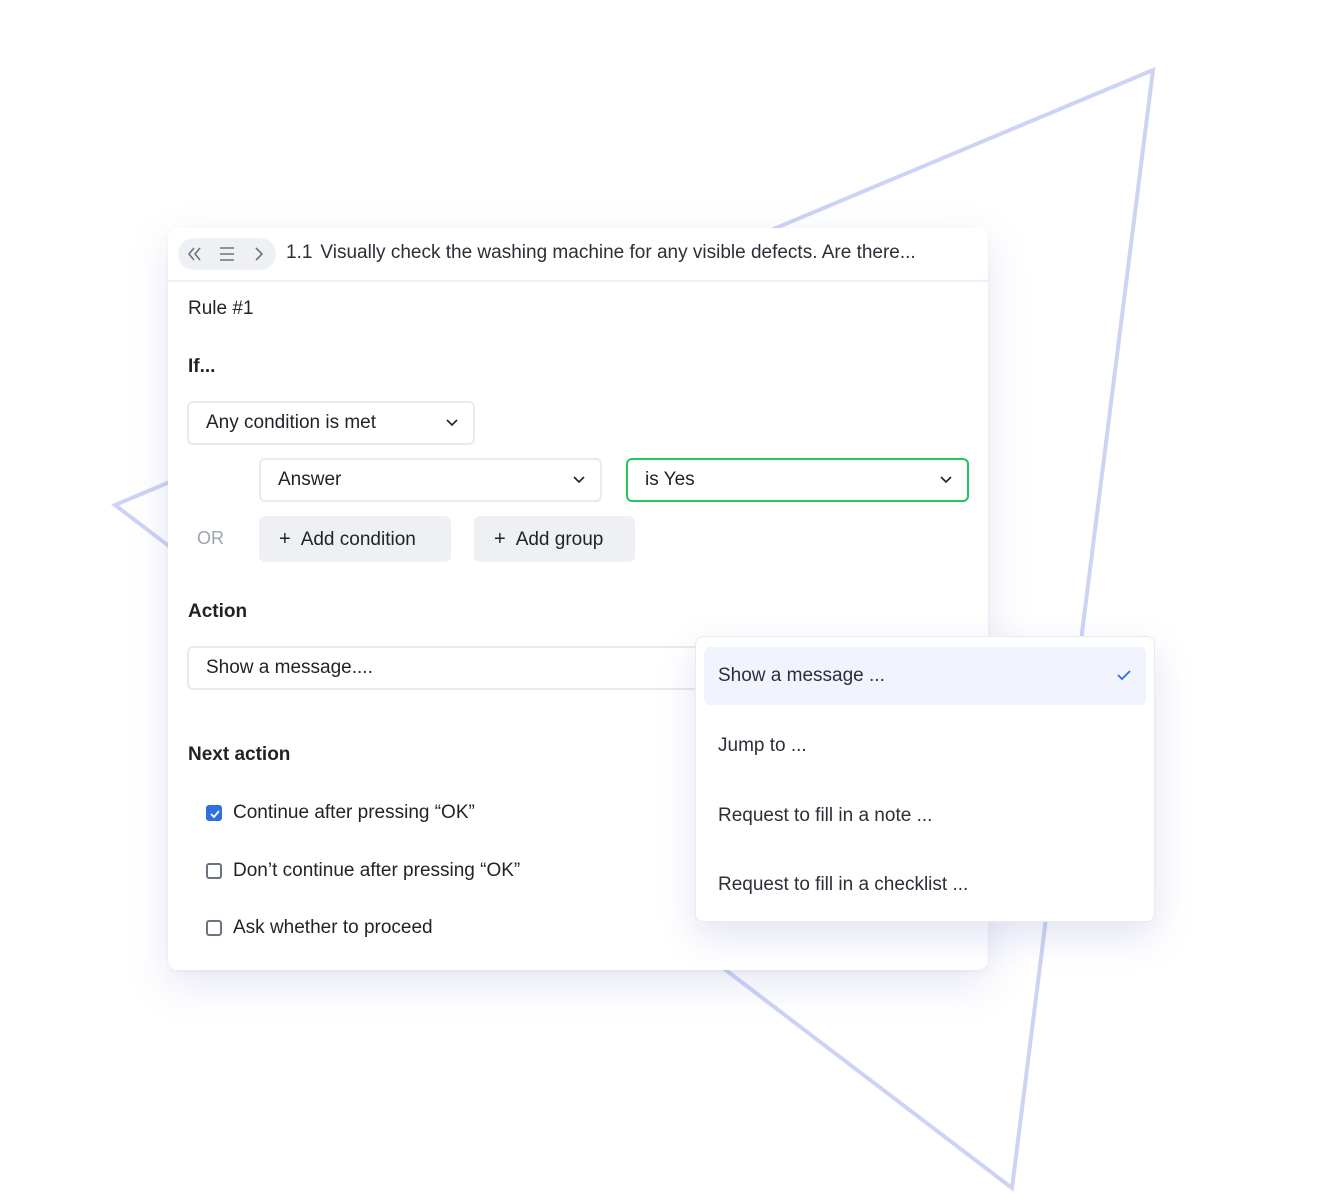  Describe the element at coordinates (239, 754) in the screenshot. I see `next-action-heading: Next action` at that location.